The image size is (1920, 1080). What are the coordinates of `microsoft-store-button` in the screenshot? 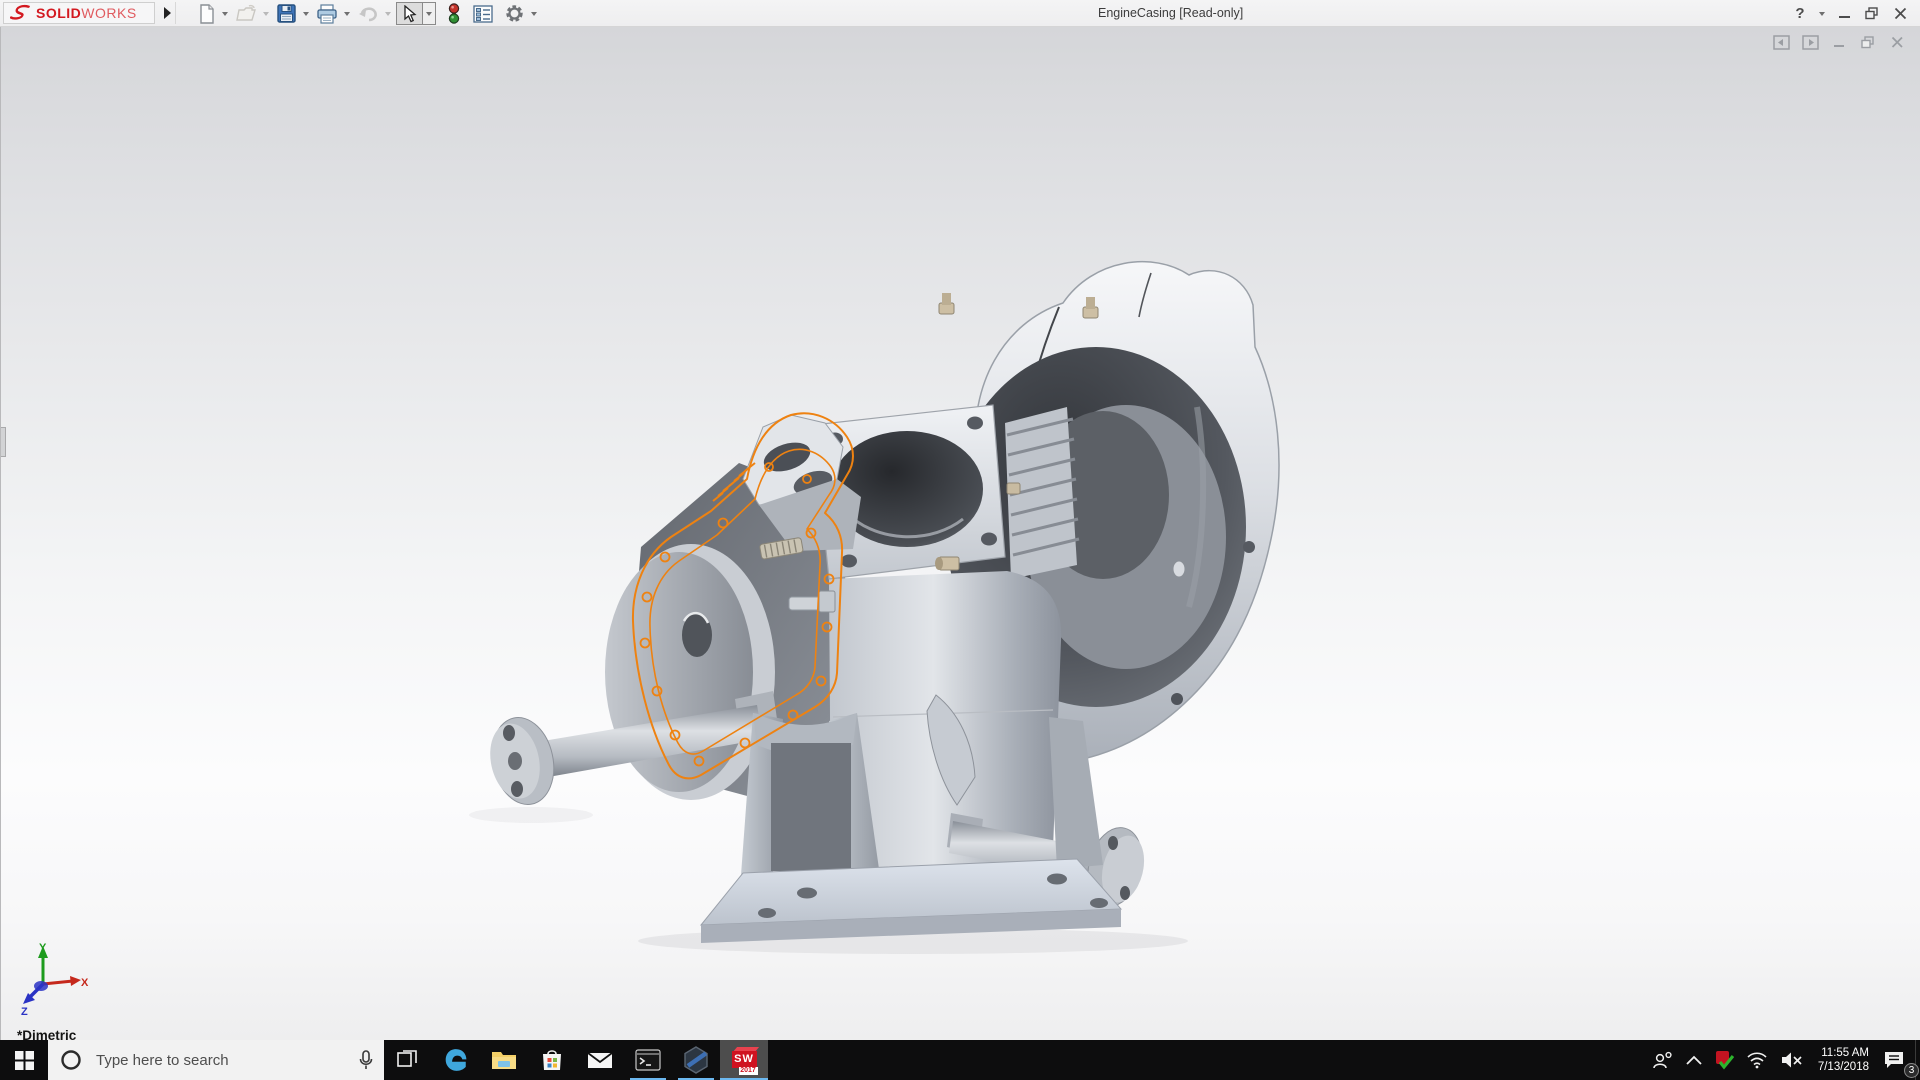 It's located at (552, 1060).